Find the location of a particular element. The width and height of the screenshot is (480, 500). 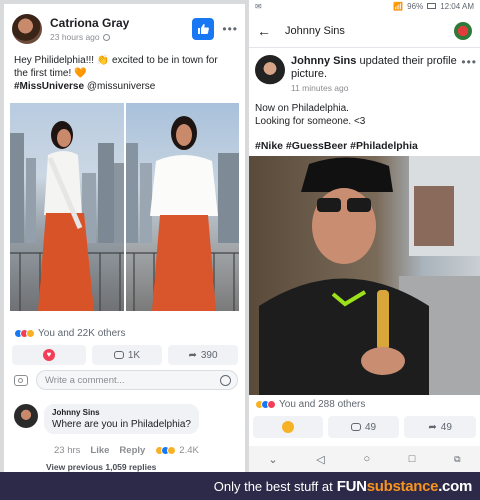

recents-icon: □ is located at coordinates (412, 459).